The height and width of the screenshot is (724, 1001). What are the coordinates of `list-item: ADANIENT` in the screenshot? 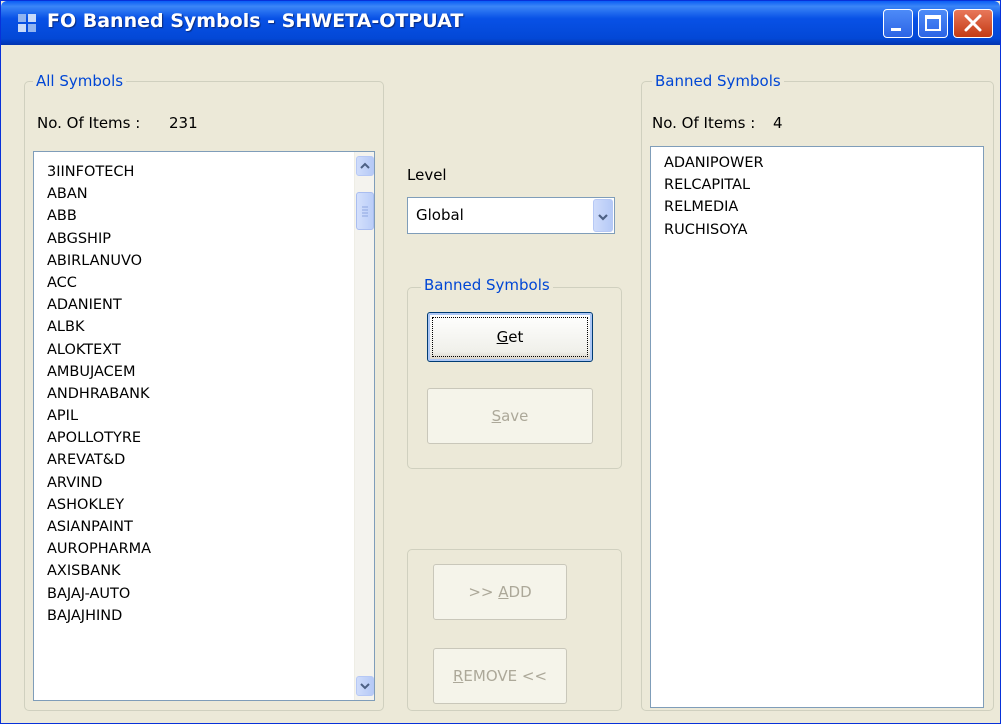 It's located at (99, 305).